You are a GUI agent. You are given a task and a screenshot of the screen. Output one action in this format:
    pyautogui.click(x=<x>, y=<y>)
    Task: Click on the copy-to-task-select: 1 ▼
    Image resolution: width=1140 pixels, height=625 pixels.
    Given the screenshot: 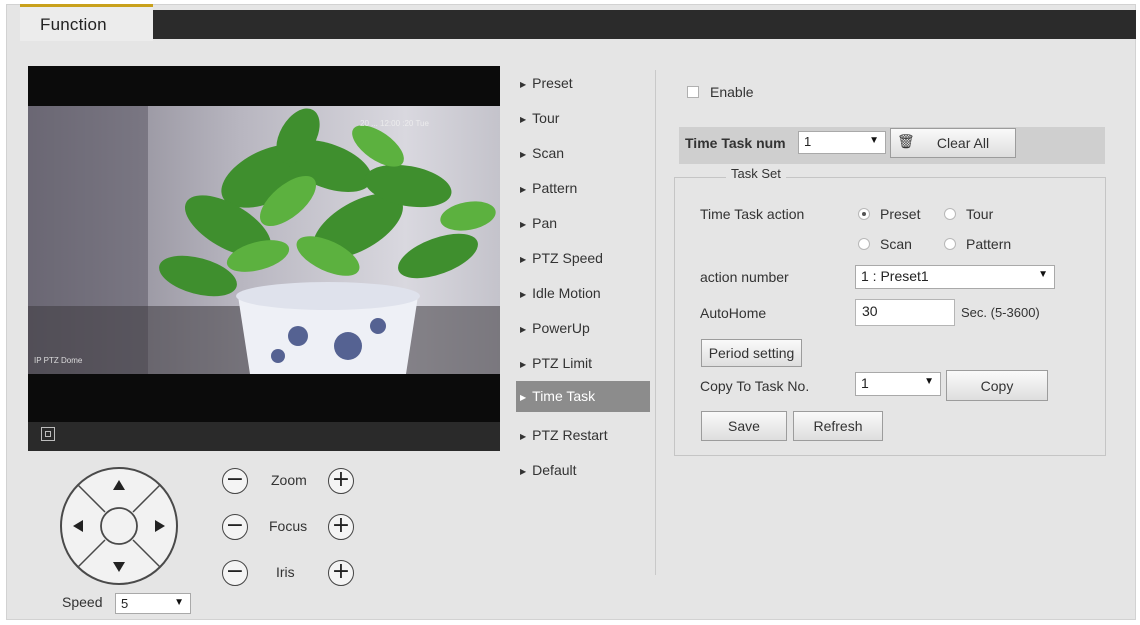 What is the action you would take?
    pyautogui.click(x=898, y=384)
    